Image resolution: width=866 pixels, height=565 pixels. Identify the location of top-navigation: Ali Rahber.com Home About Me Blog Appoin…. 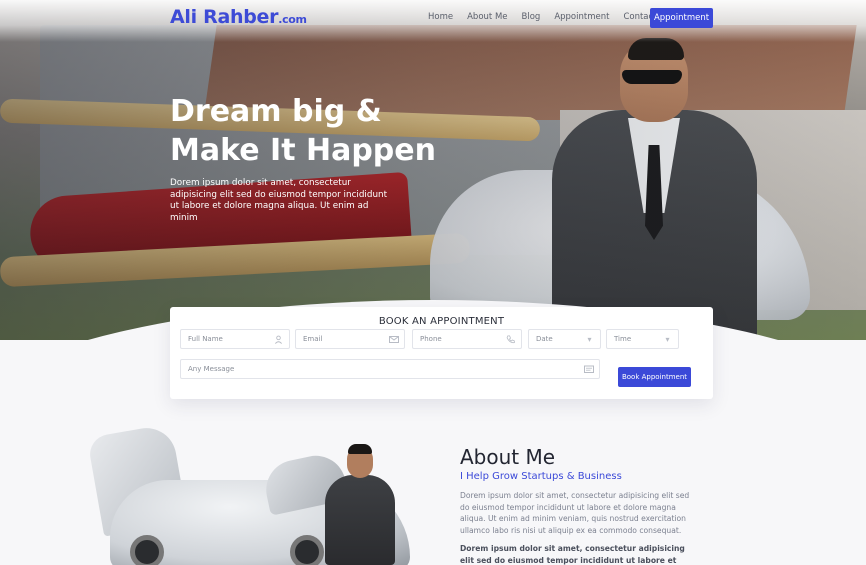
(433, 19).